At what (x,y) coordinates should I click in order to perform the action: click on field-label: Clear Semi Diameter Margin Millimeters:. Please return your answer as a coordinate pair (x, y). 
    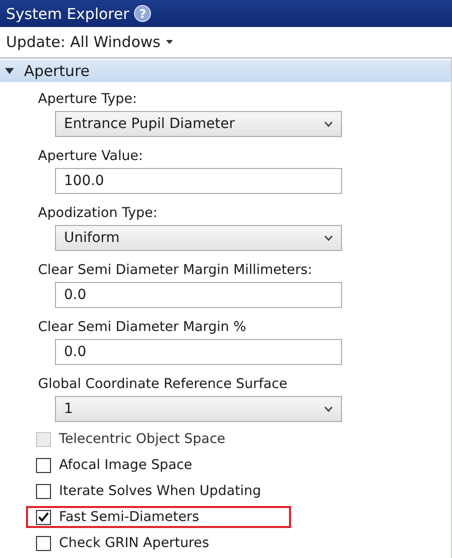
    Looking at the image, I should click on (176, 270).